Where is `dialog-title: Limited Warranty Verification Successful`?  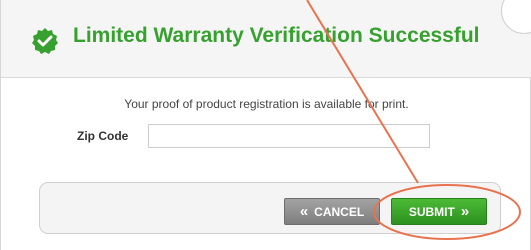
dialog-title: Limited Warranty Verification Successful is located at coordinates (276, 35).